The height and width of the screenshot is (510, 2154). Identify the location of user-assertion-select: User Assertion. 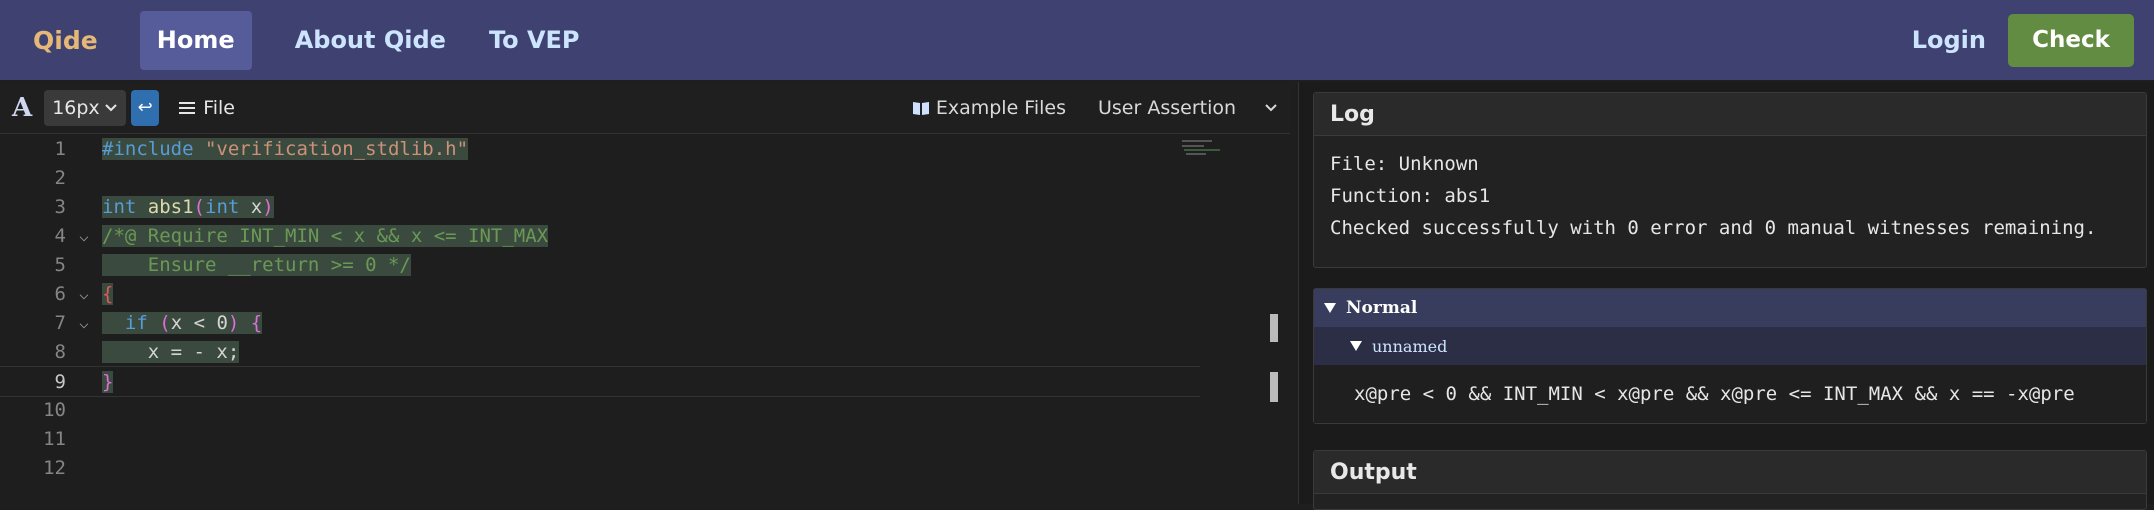
(1188, 108).